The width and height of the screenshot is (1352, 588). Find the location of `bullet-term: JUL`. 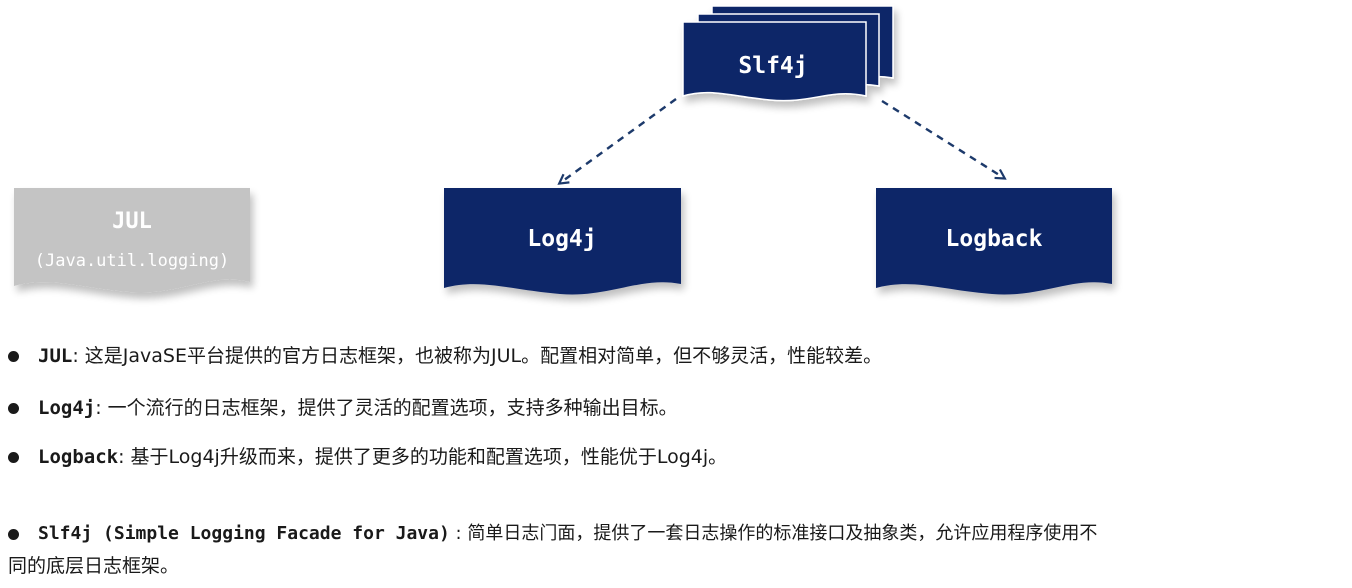

bullet-term: JUL is located at coordinates (55, 356).